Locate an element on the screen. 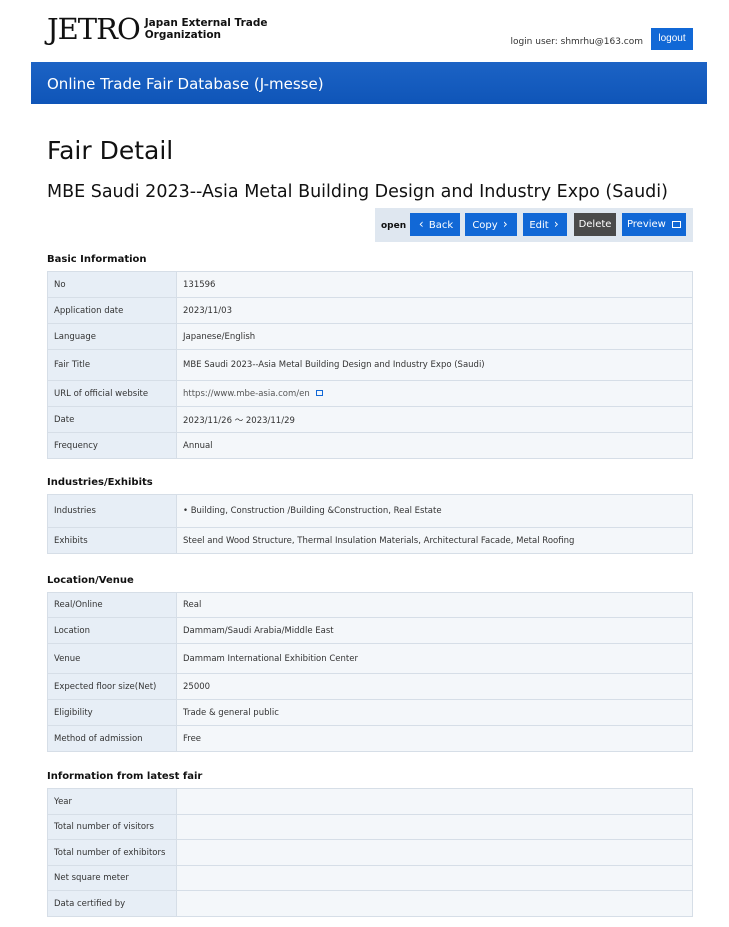 The height and width of the screenshot is (927, 729). jetro-logo: JETRO Japan External Trade Organization is located at coordinates (157, 29).